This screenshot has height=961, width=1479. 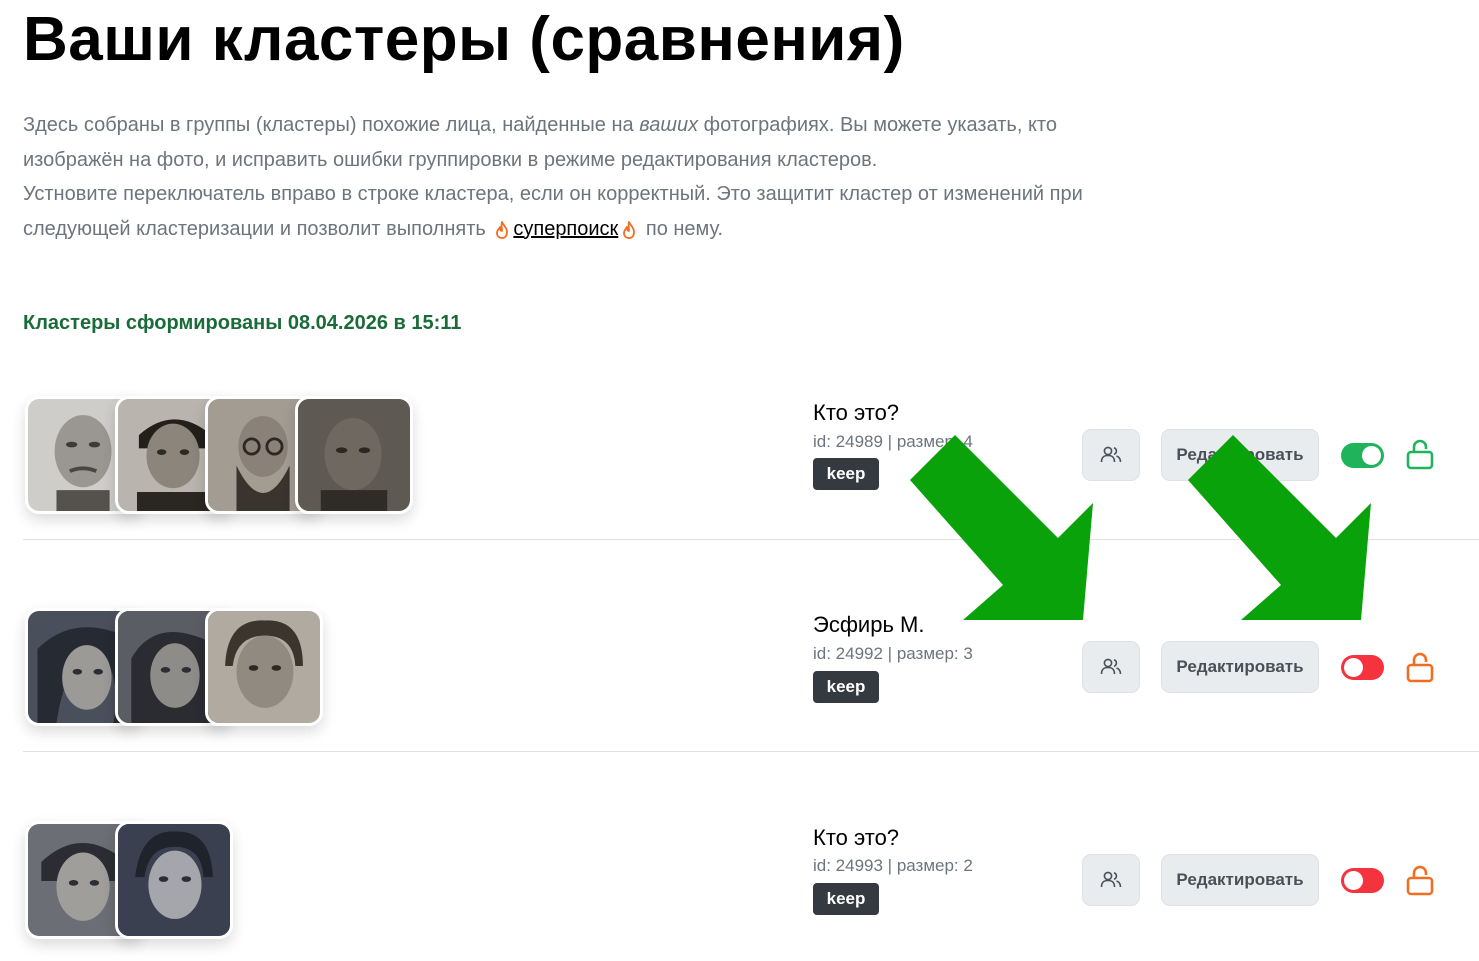 What do you see at coordinates (893, 653) in the screenshot?
I see `cluster-meta: id: 24992 | размер: 3` at bounding box center [893, 653].